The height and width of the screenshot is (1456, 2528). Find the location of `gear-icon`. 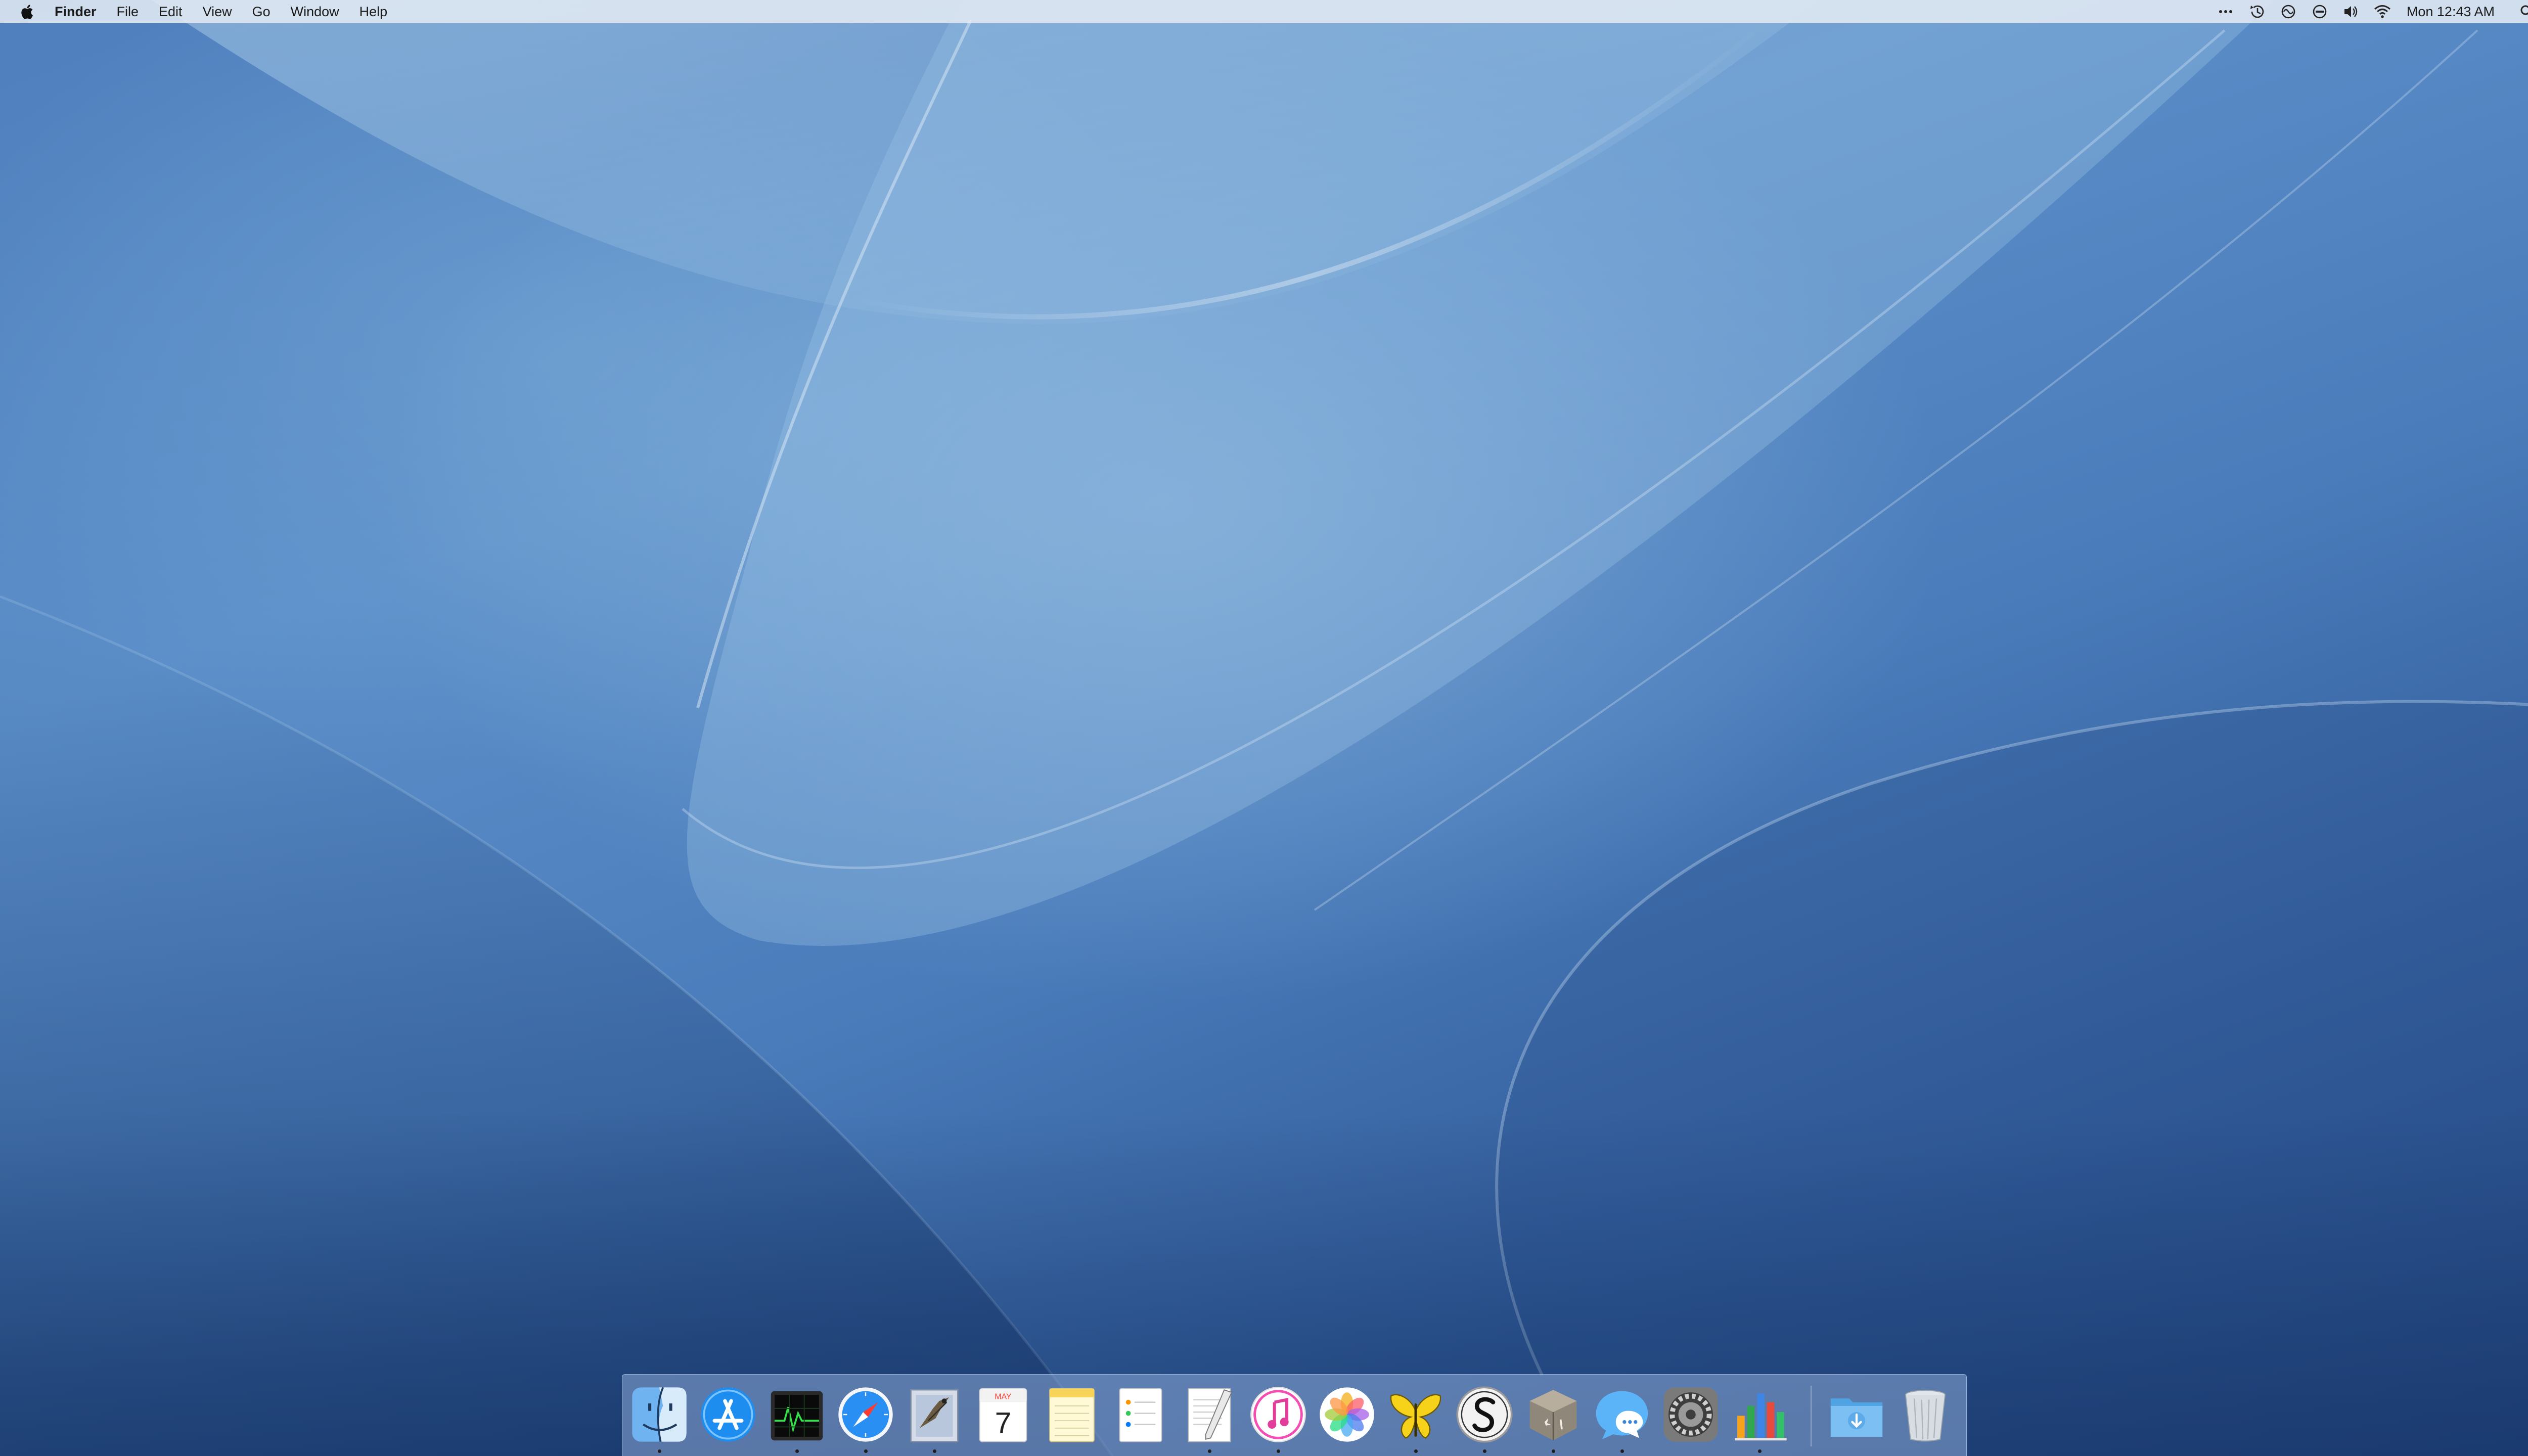

gear-icon is located at coordinates (1691, 1414).